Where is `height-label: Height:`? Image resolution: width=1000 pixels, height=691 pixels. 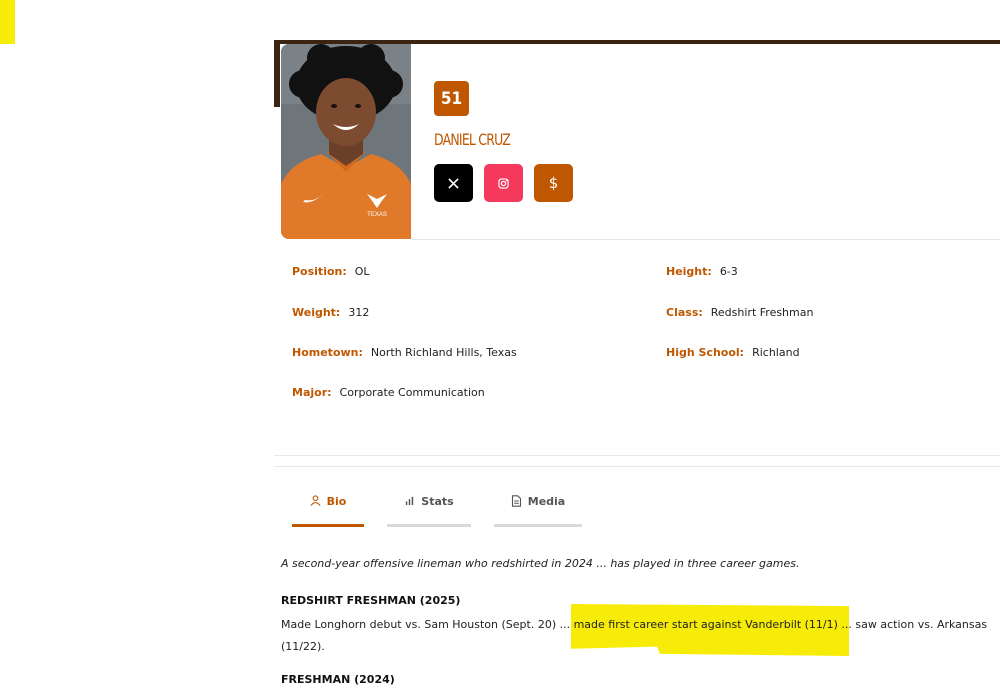 height-label: Height: is located at coordinates (689, 271).